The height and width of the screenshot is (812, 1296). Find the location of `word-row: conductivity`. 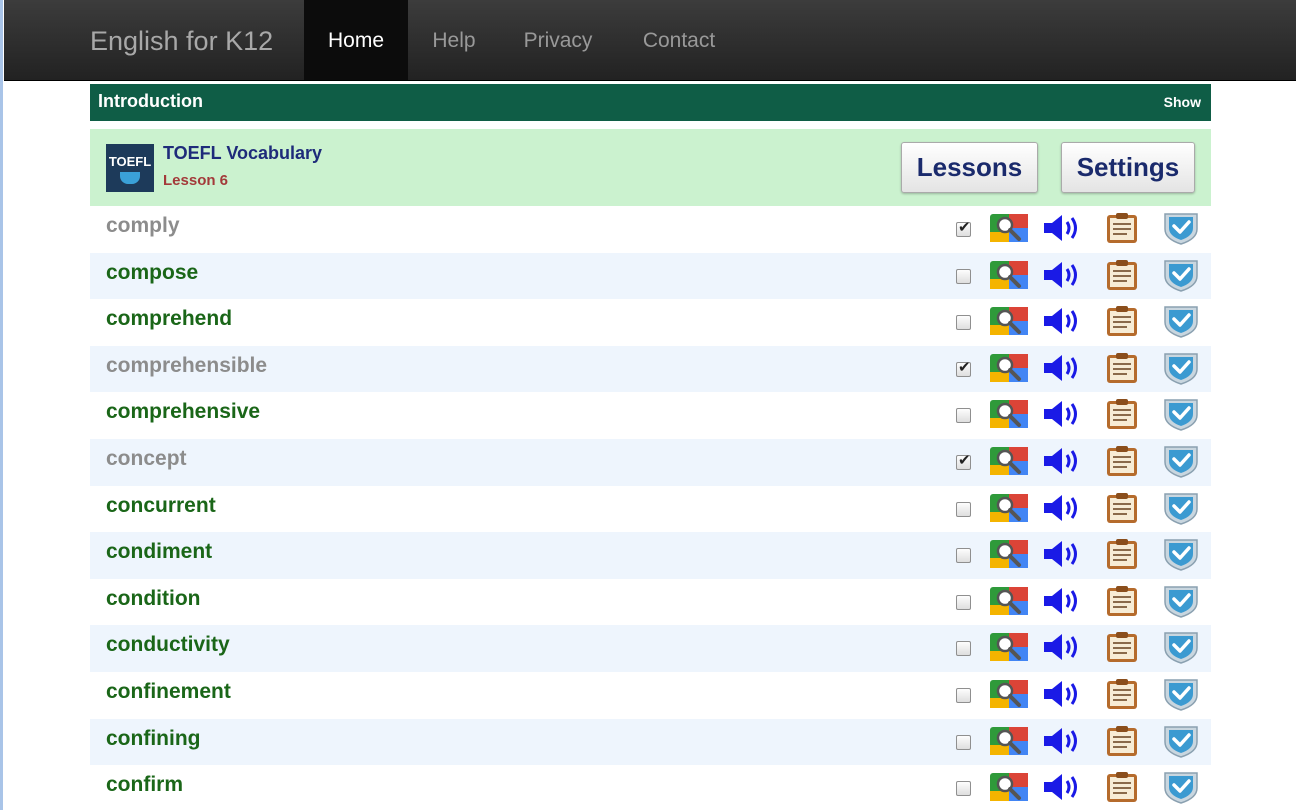

word-row: conductivity is located at coordinates (650, 648).